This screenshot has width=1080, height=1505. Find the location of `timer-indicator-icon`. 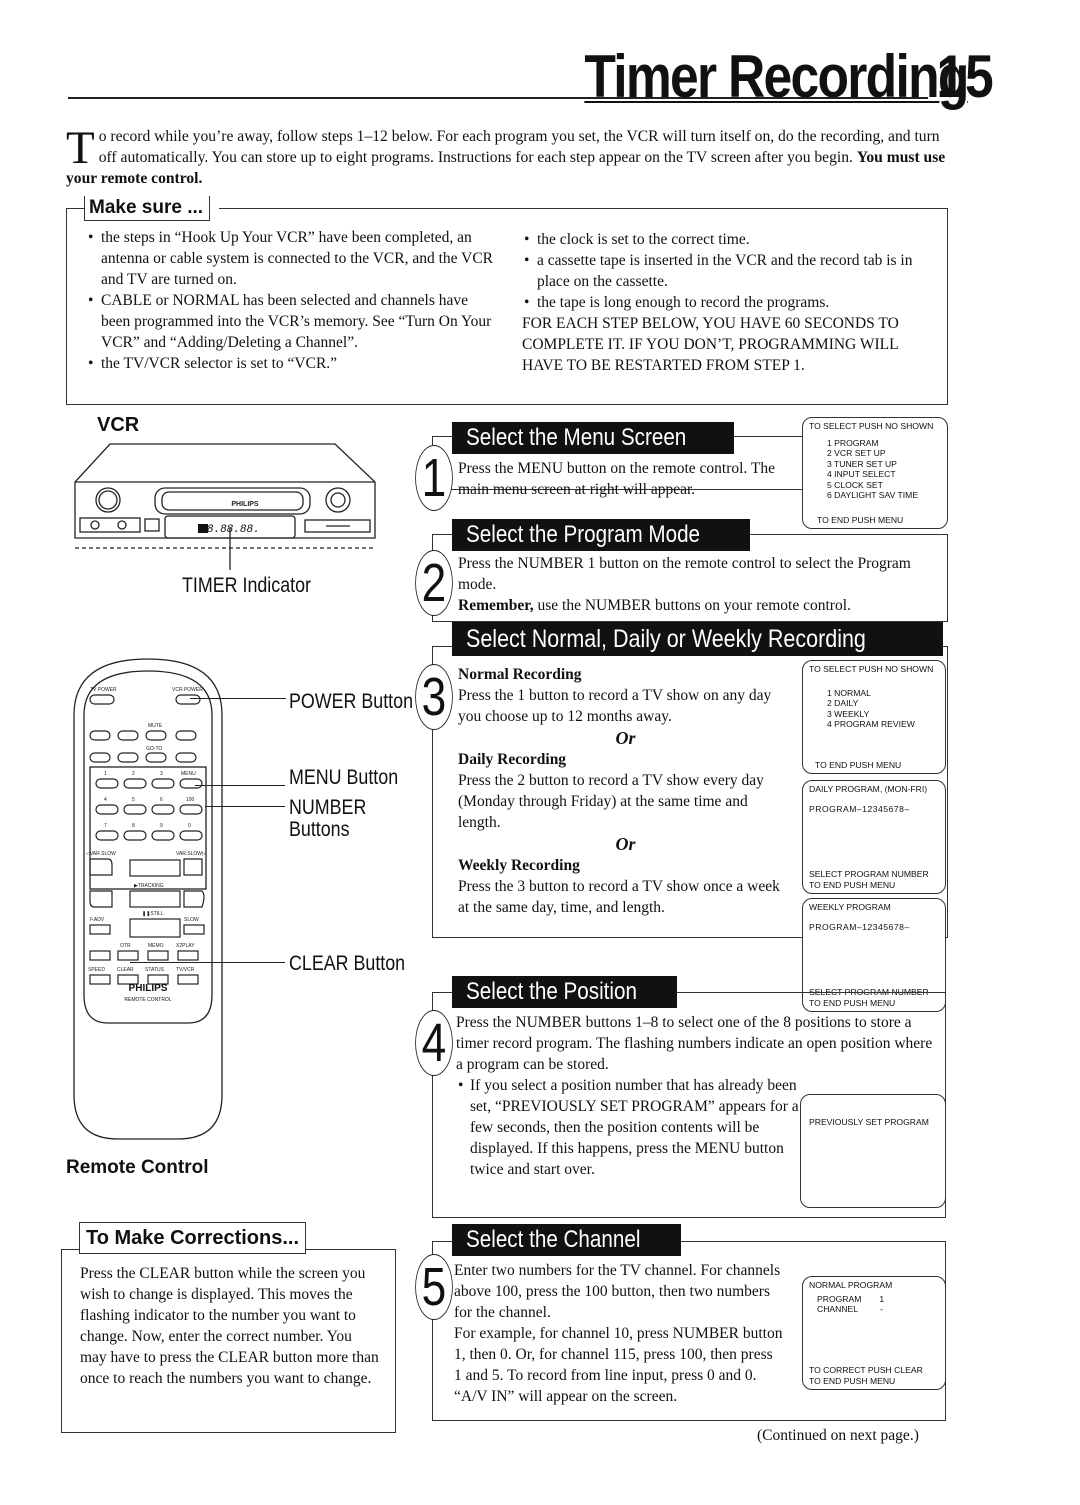

timer-indicator-icon is located at coordinates (203, 528).